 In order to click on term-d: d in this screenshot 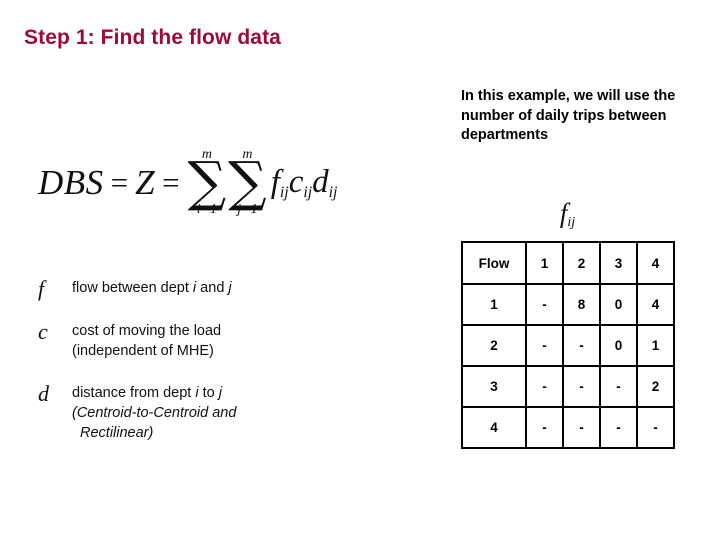, I will do `click(320, 182)`.